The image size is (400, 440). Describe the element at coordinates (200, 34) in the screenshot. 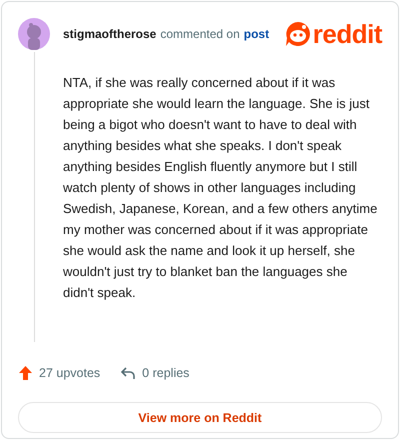

I see `action-text: commented on` at that location.